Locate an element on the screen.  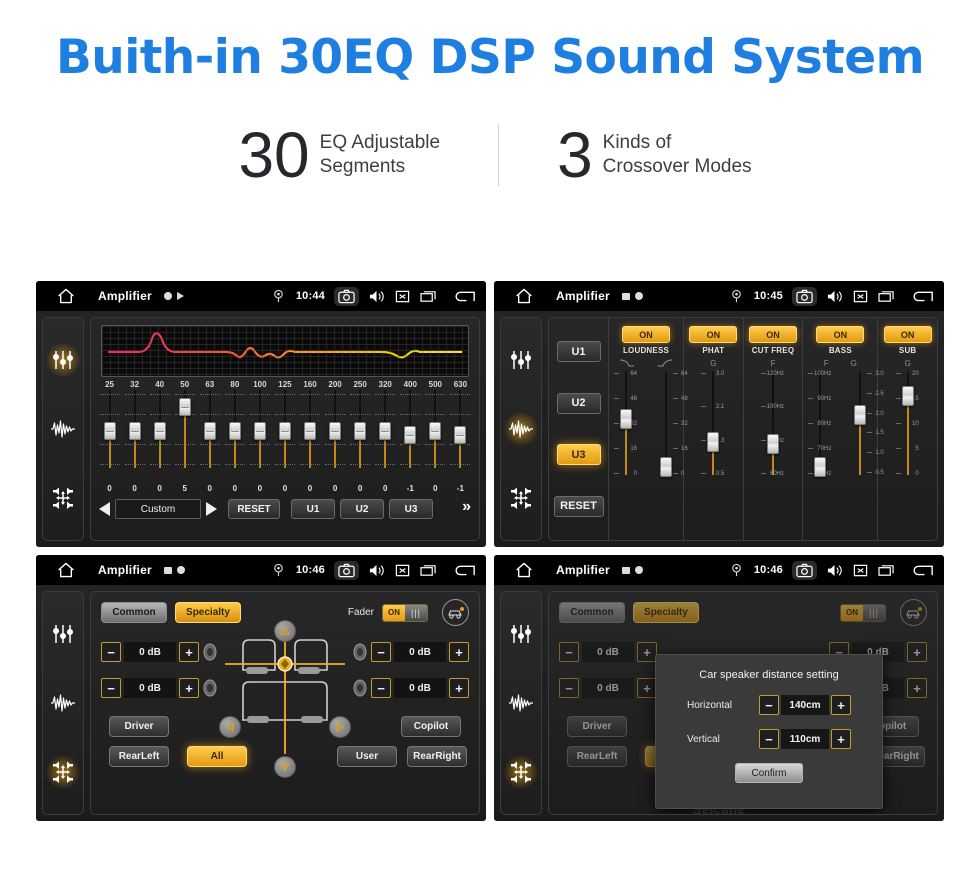
preset-name: Custom is located at coordinates (158, 509).